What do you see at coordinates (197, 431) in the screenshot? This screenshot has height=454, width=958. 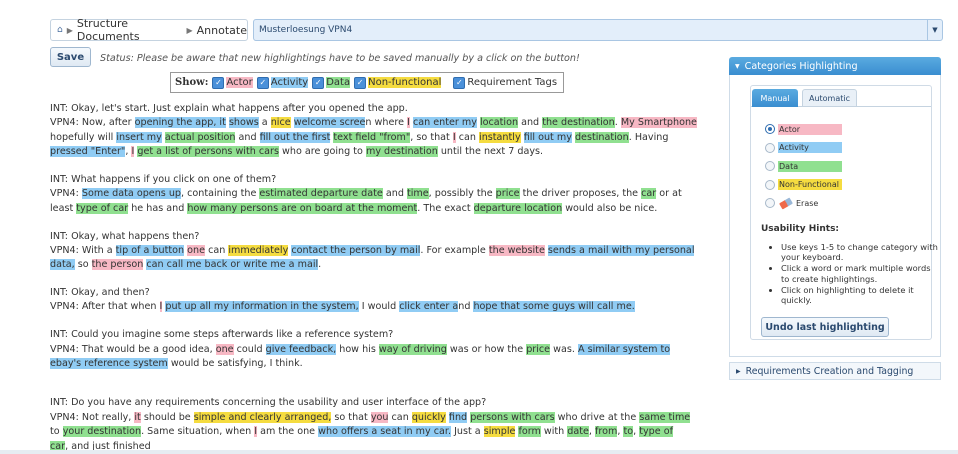 I see `text-segment: . Same situation, when` at bounding box center [197, 431].